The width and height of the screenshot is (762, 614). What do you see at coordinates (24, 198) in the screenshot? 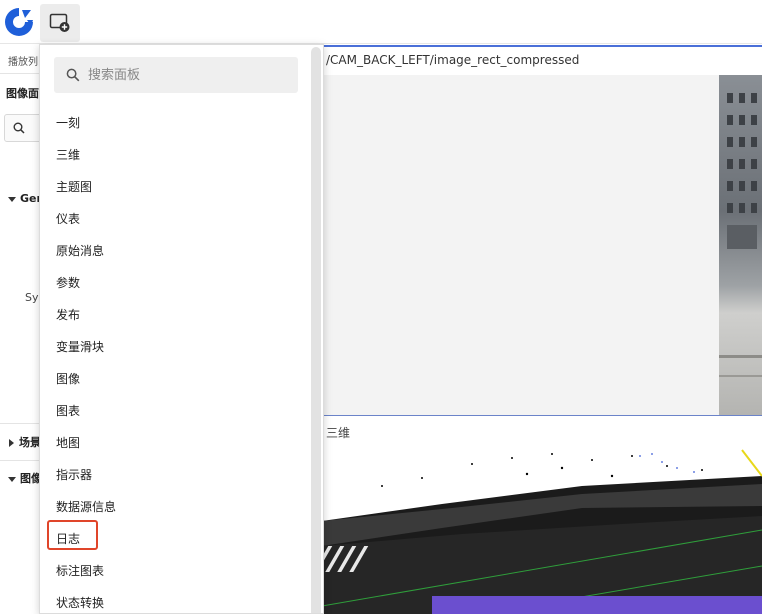
I see `section-general: Gen` at bounding box center [24, 198].